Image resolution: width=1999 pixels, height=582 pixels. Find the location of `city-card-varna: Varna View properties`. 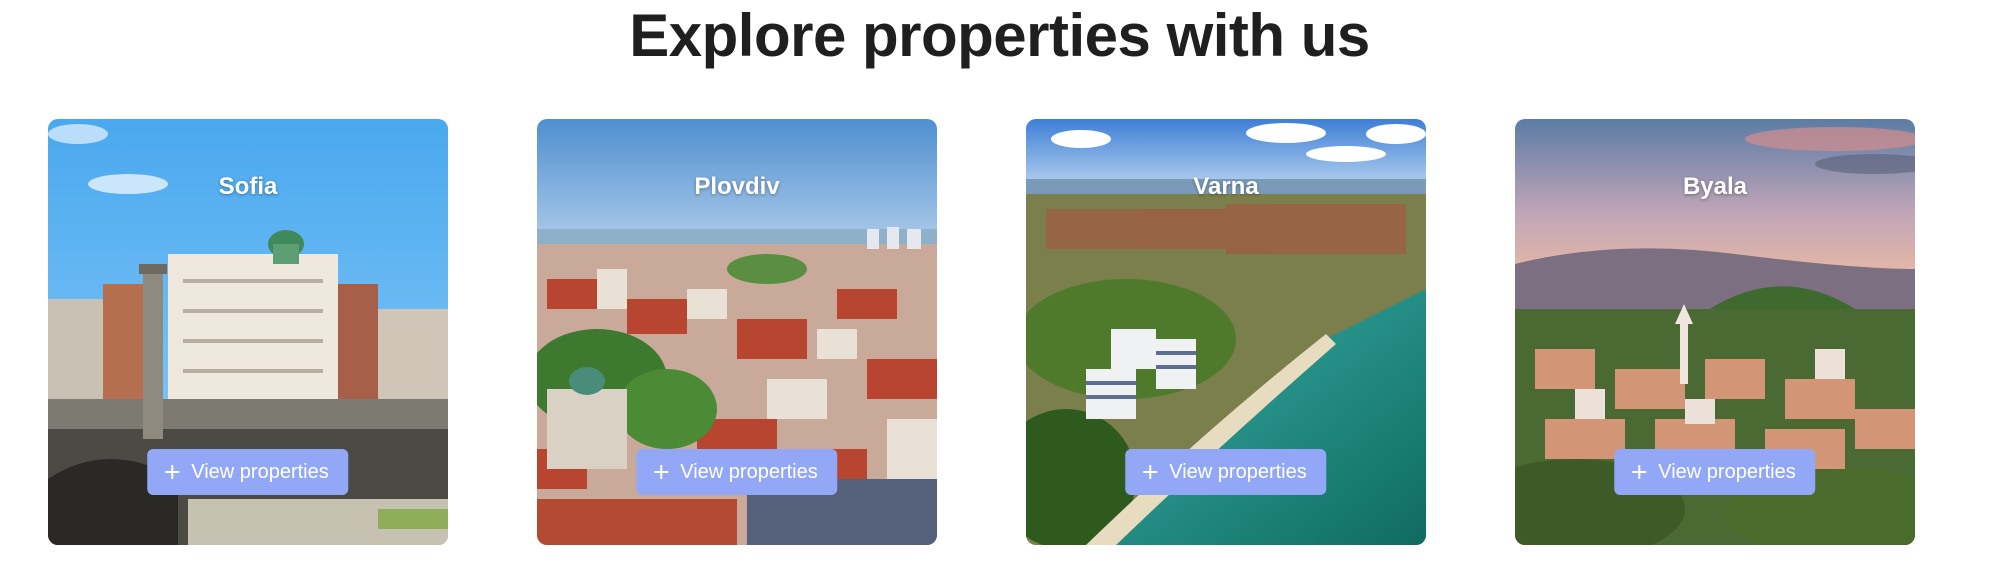

city-card-varna: Varna View properties is located at coordinates (1226, 332).